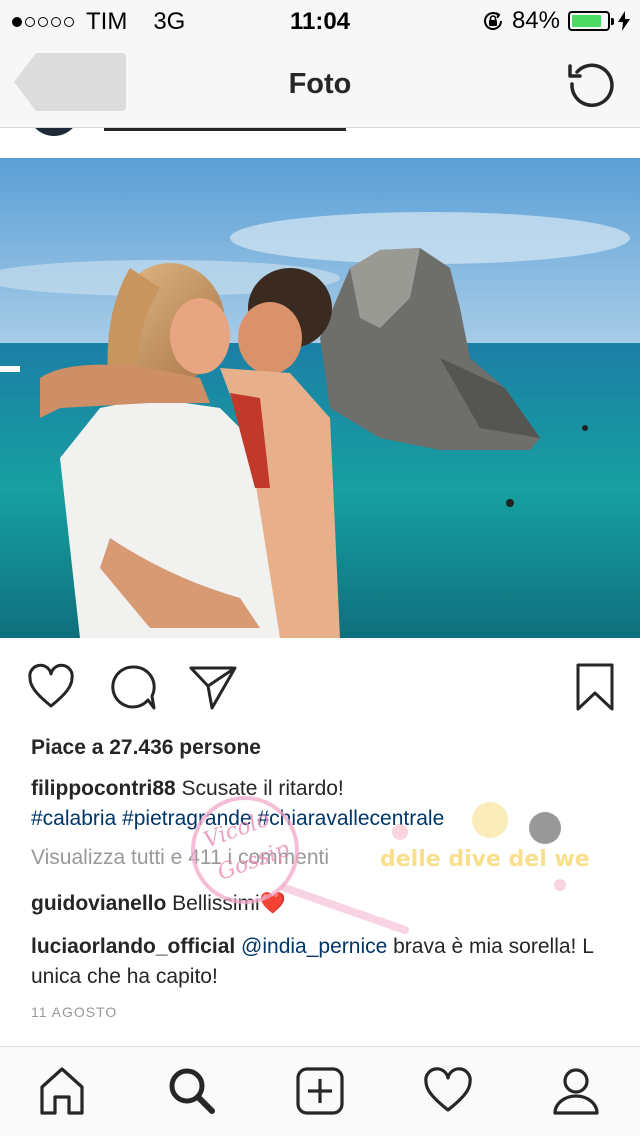  I want to click on view-all-comments-link: Visualizza tutti e 411 i commenti, so click(180, 858).